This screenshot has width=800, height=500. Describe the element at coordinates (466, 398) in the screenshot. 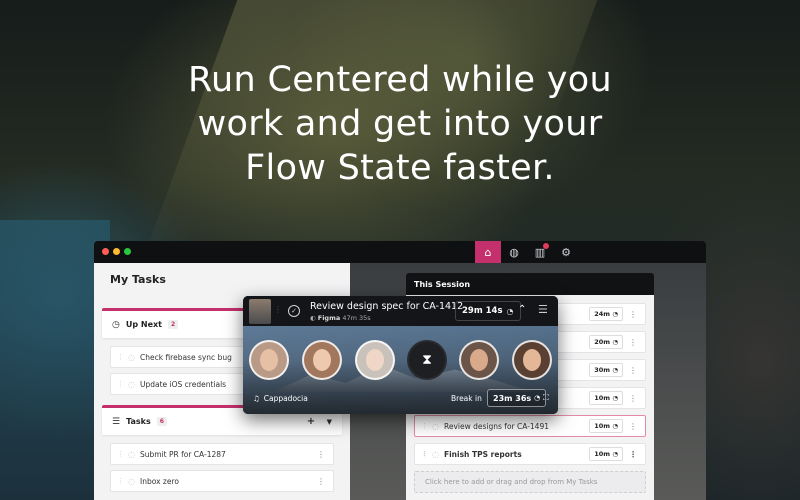

I see `break-label: Break in` at that location.